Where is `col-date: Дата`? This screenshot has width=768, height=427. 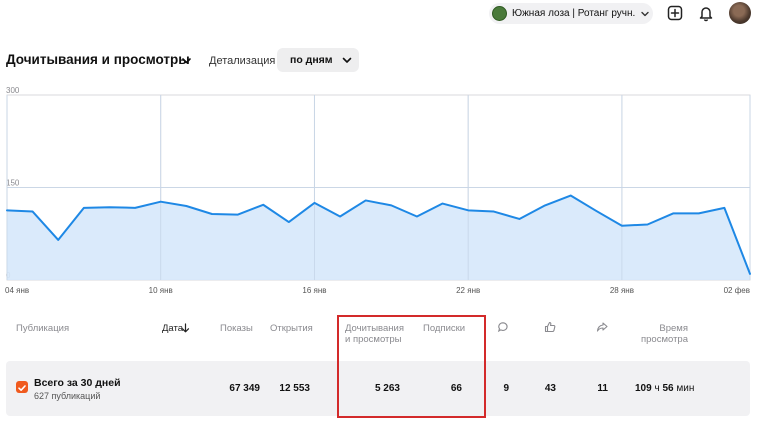 col-date: Дата is located at coordinates (172, 328).